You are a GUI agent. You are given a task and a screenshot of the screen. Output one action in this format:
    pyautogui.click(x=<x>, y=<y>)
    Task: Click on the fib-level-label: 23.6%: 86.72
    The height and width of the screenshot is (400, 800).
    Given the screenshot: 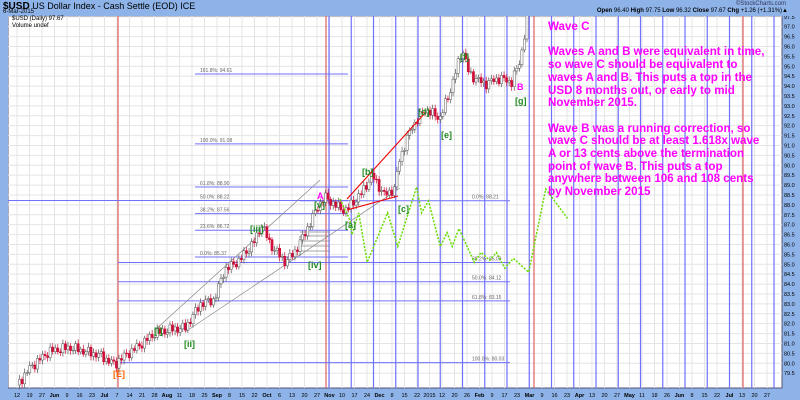 What is the action you would take?
    pyautogui.click(x=215, y=227)
    